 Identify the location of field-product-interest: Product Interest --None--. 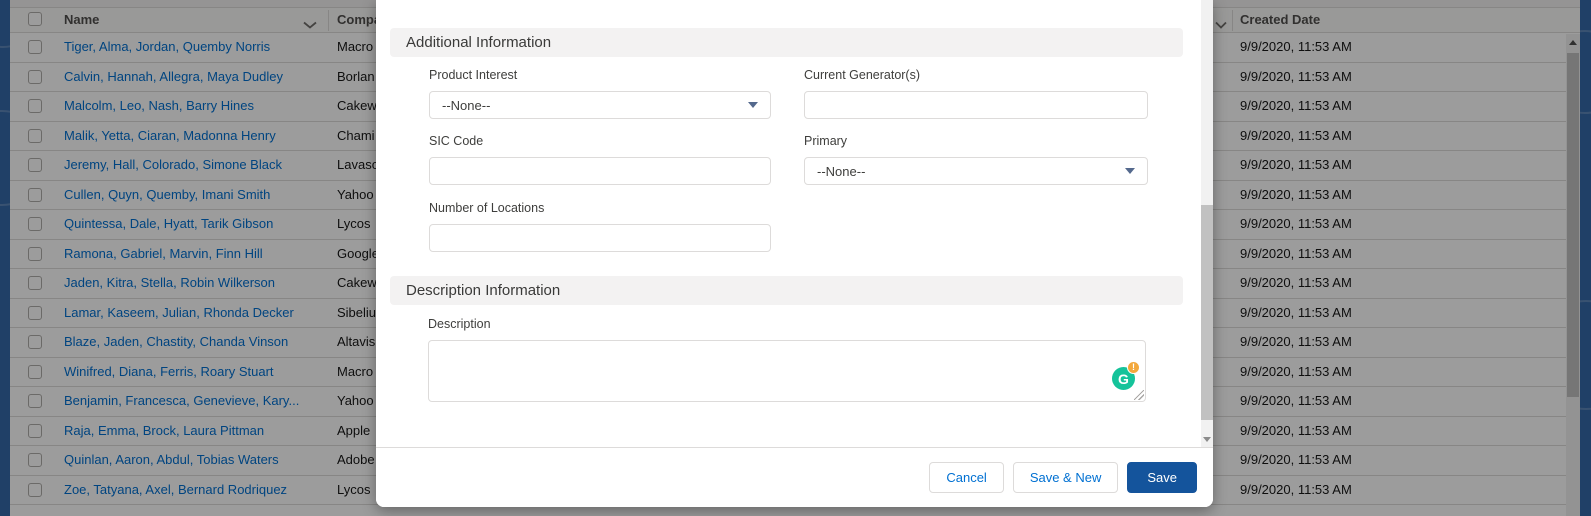
(600, 93).